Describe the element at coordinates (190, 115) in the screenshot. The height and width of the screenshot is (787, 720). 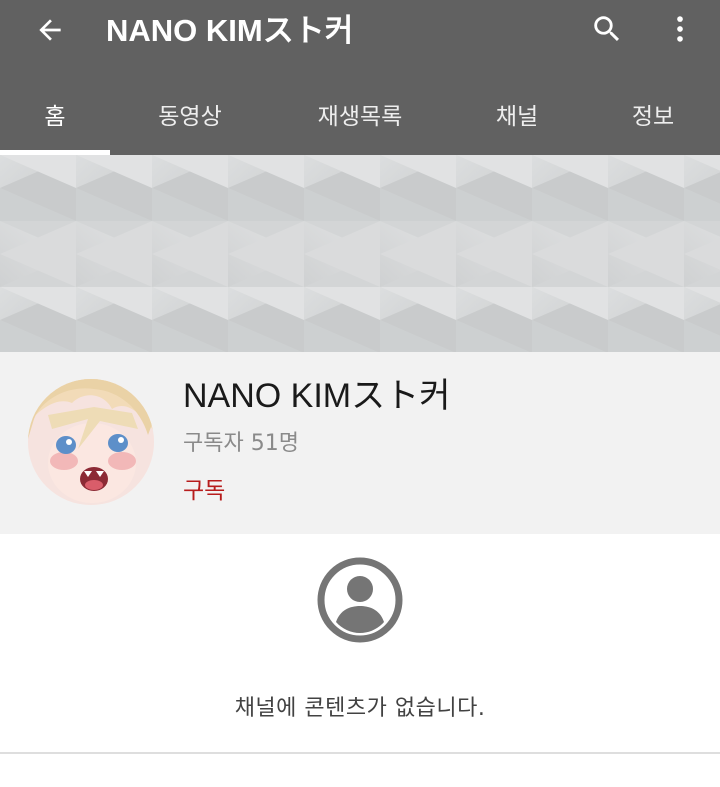
I see `tab-videos: 동영상` at that location.